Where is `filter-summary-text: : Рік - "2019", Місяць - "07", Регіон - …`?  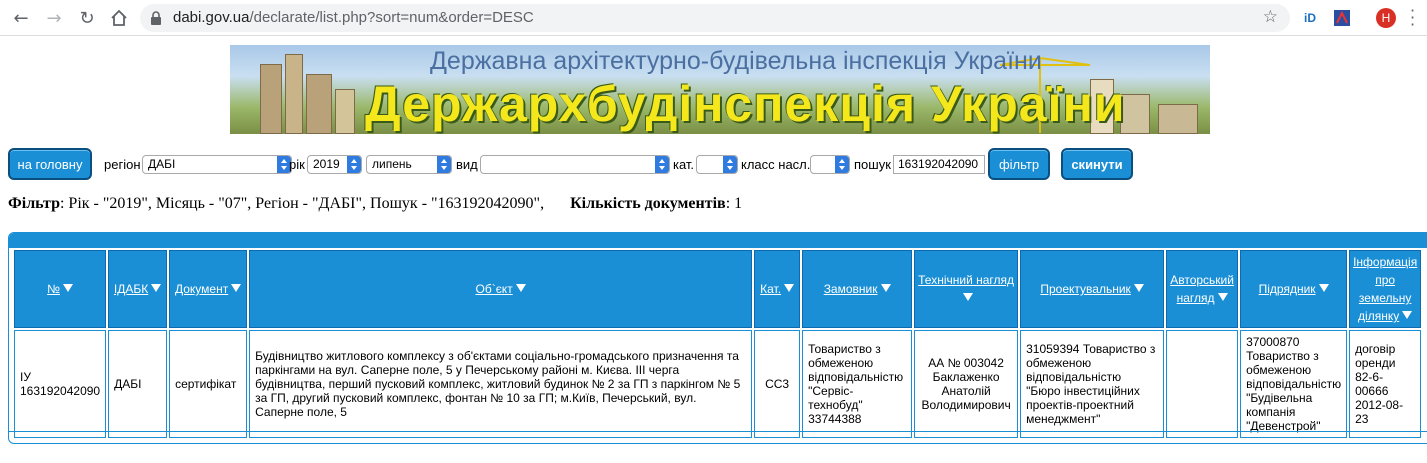
filter-summary-text: : Рік - "2019", Місяць - "07", Регіон - … is located at coordinates (302, 203).